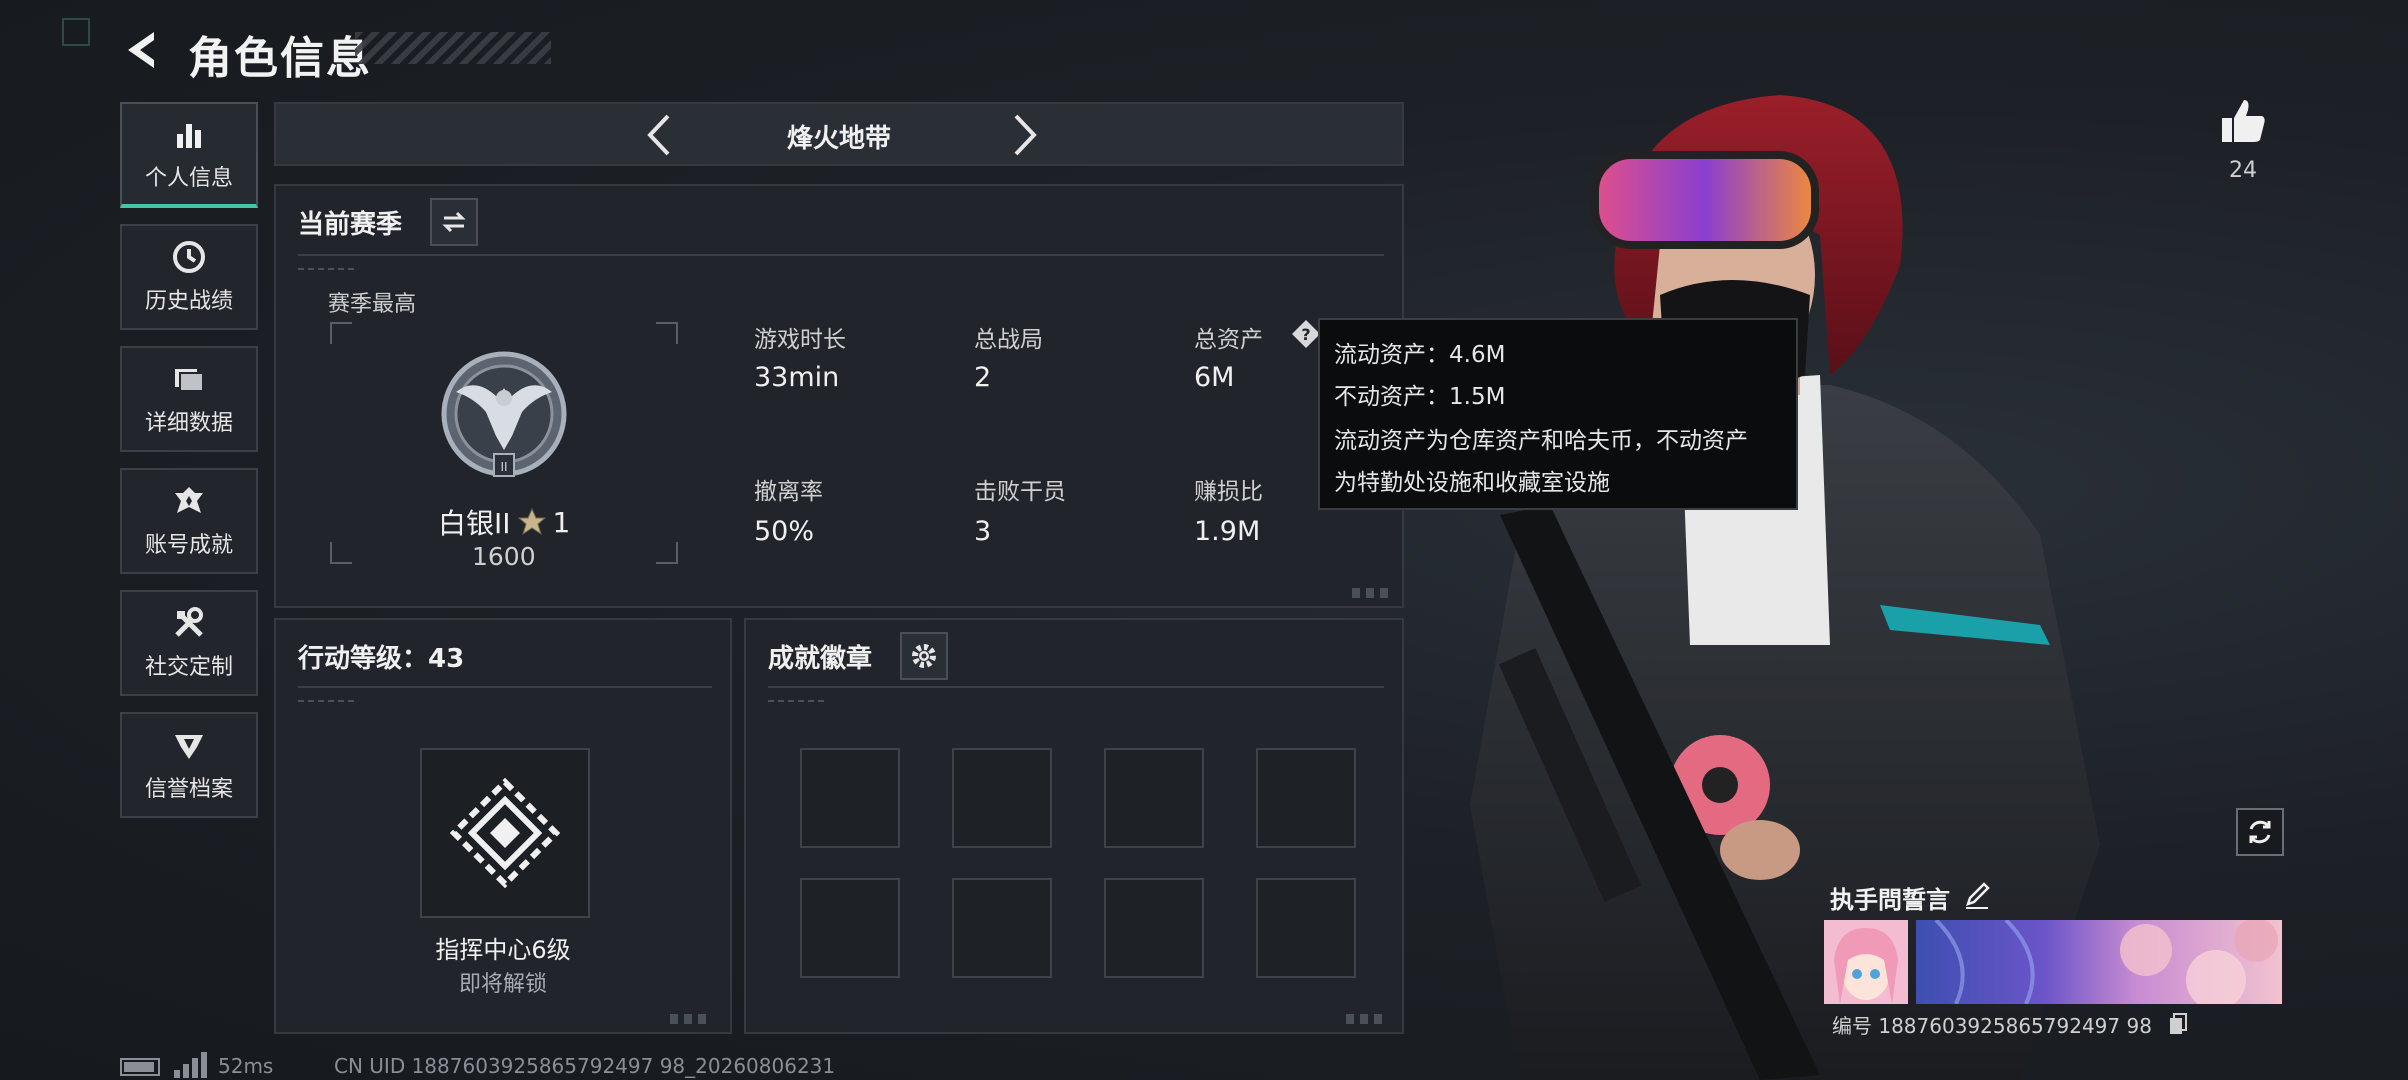 Image resolution: width=2408 pixels, height=1080 pixels. Describe the element at coordinates (189, 155) in the screenshot. I see `sidebar-item-profile: 个人信息` at that location.